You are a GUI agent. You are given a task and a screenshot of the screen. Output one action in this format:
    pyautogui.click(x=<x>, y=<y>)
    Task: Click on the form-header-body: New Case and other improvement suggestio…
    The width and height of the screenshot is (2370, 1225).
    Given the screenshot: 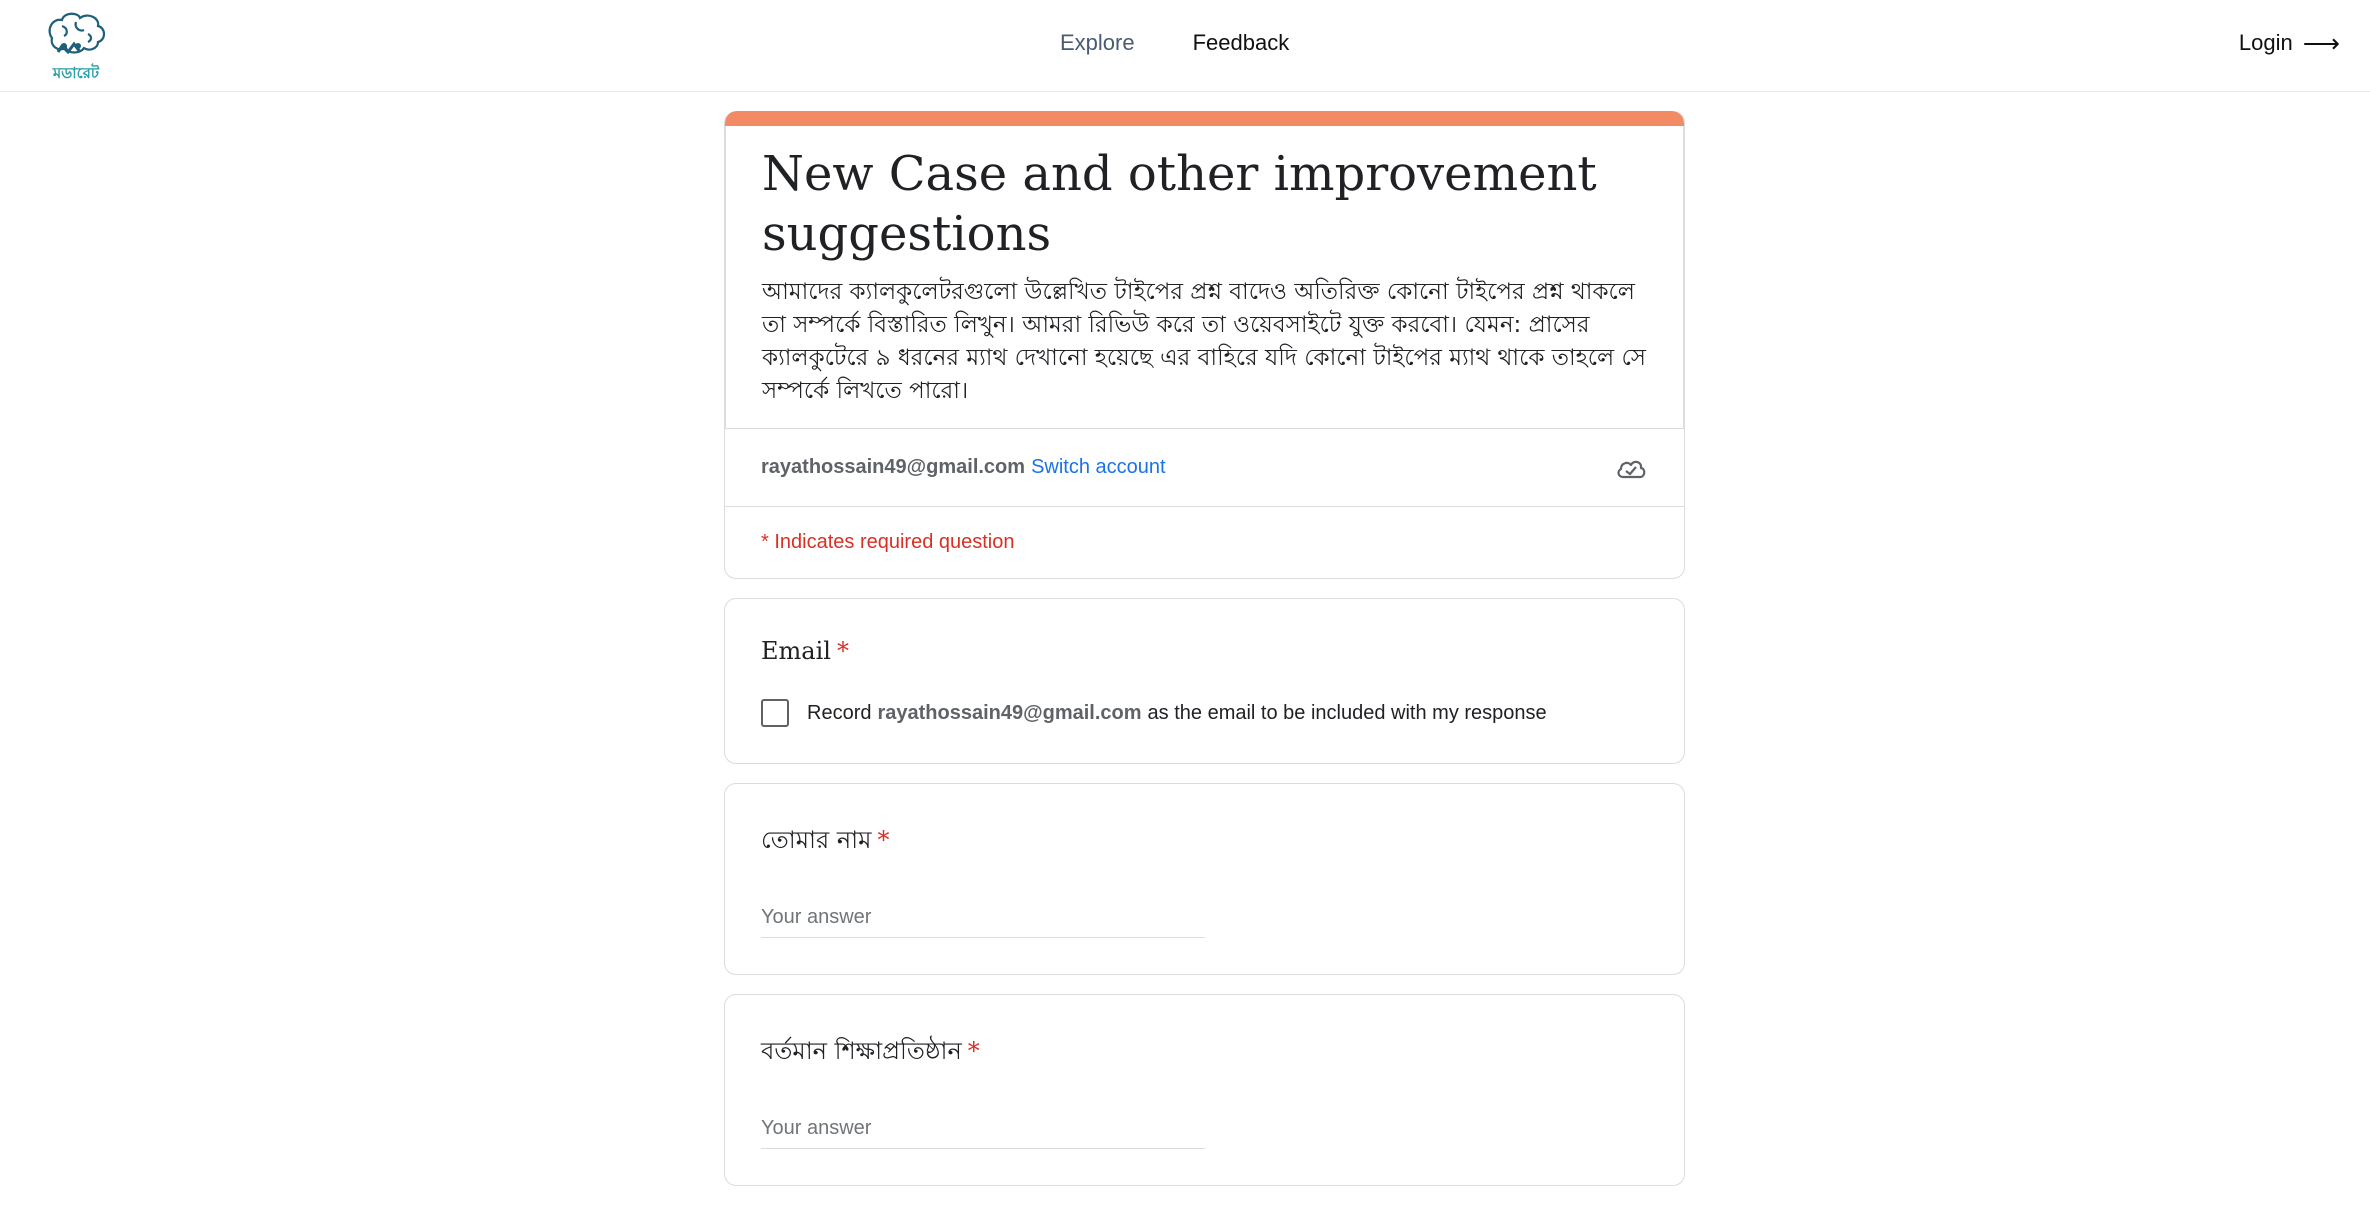 What is the action you would take?
    pyautogui.click(x=1204, y=277)
    